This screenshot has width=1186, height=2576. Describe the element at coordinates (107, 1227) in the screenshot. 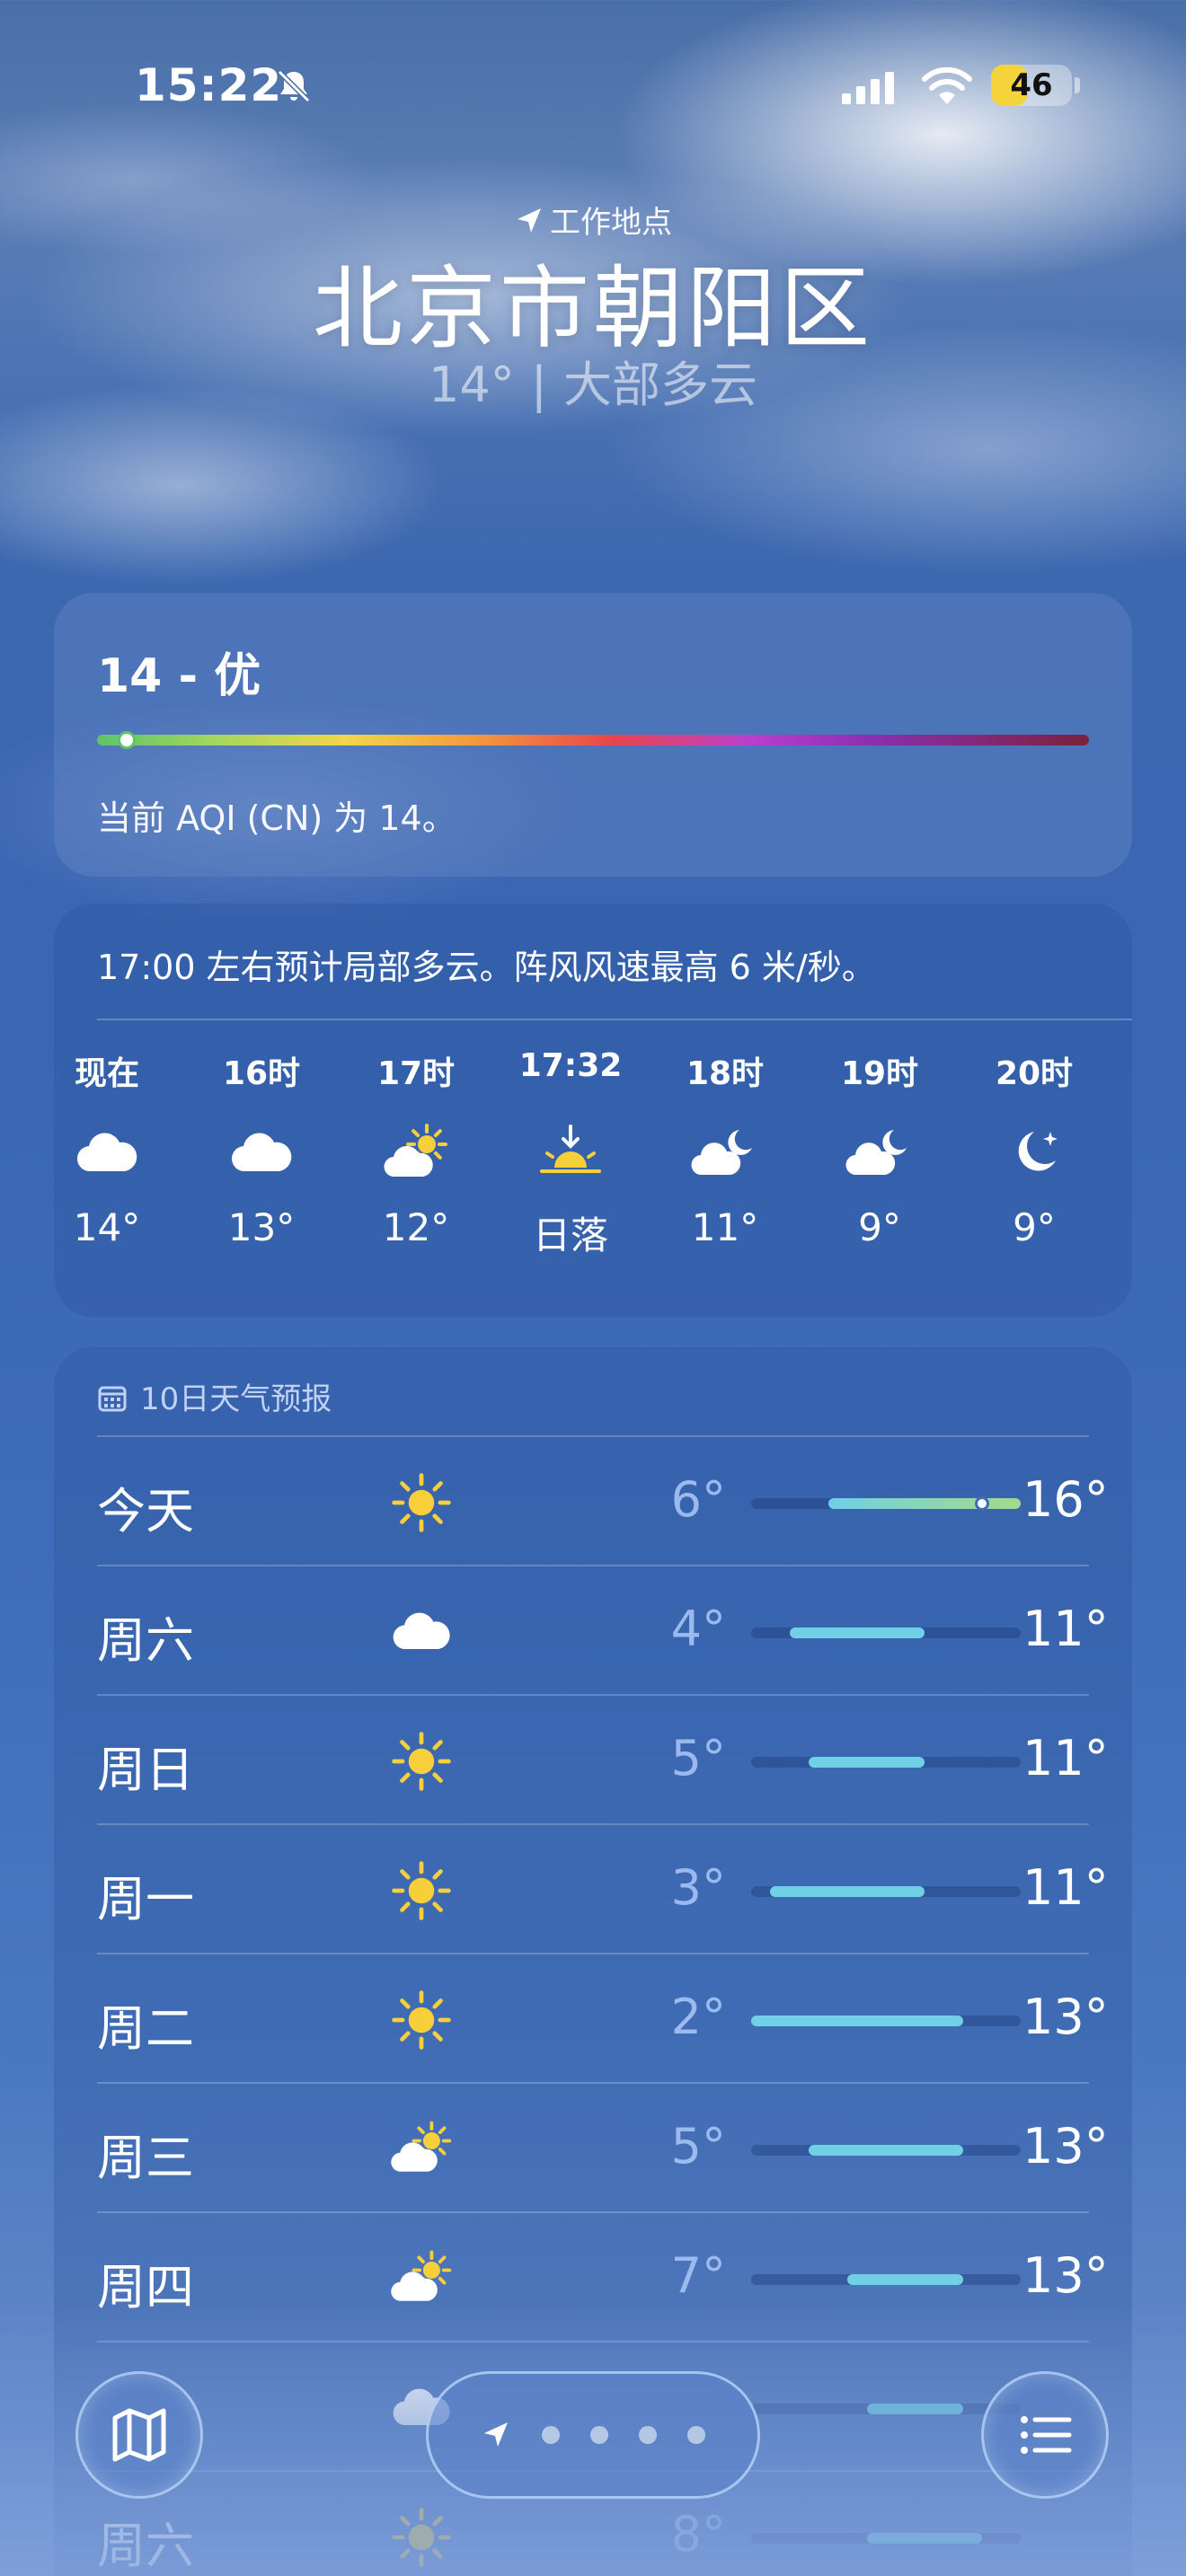

I see `hour-temp: 14°` at that location.